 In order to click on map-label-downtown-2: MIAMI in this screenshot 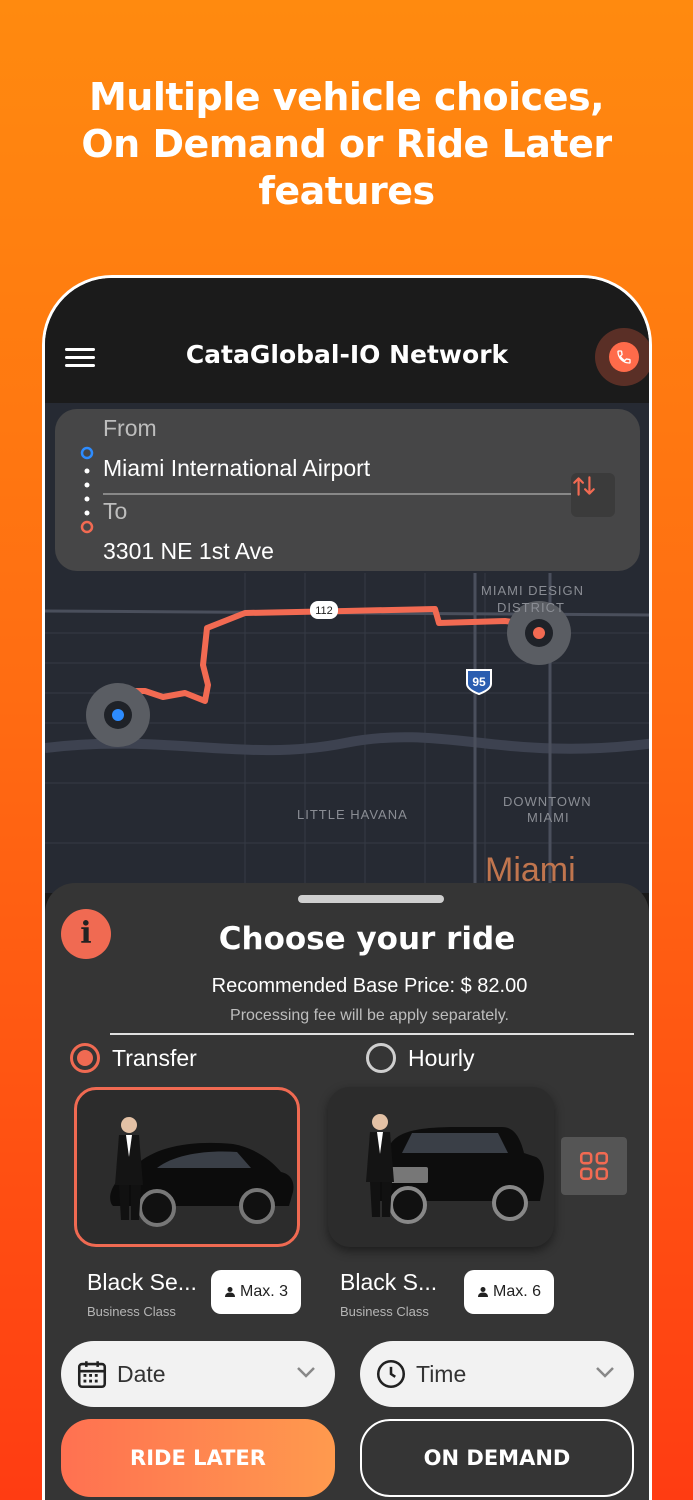, I will do `click(548, 817)`.